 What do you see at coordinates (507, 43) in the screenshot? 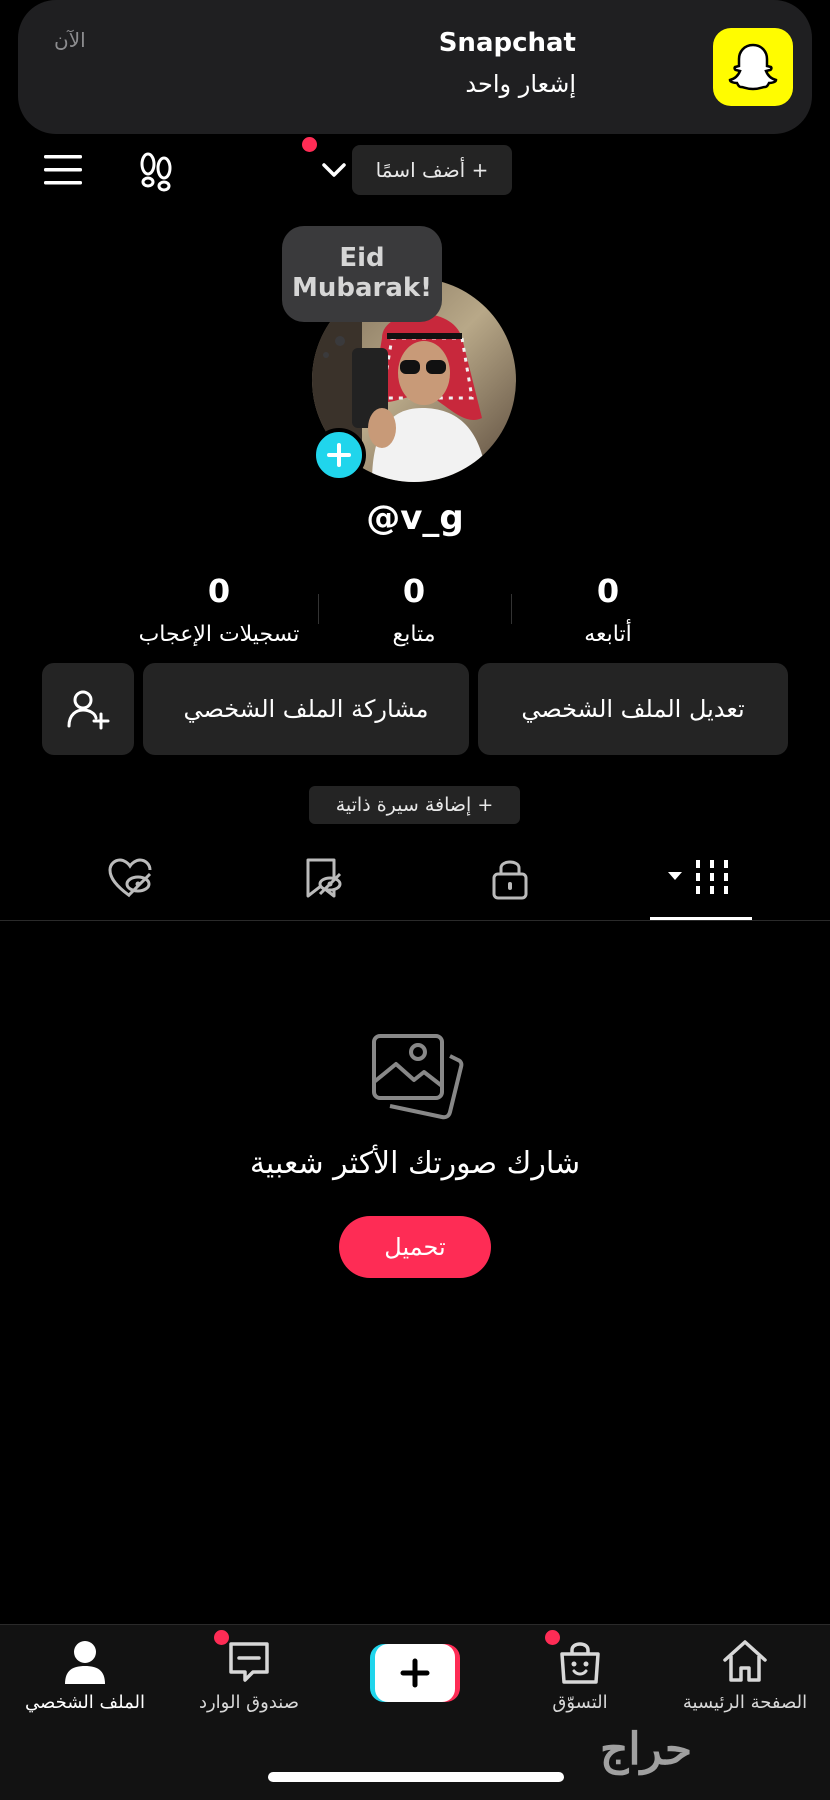
I see `notification-app-name: Snapchat` at bounding box center [507, 43].